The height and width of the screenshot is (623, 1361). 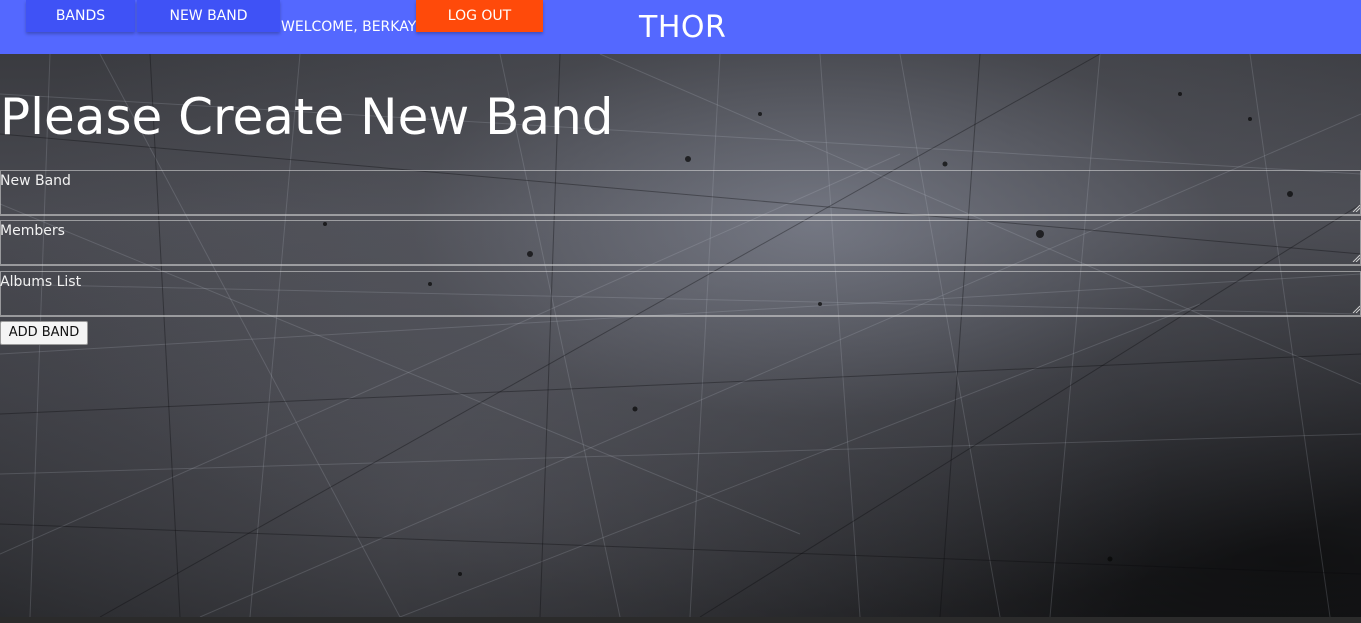 I want to click on add-band-button: ADD BAND, so click(x=44, y=333).